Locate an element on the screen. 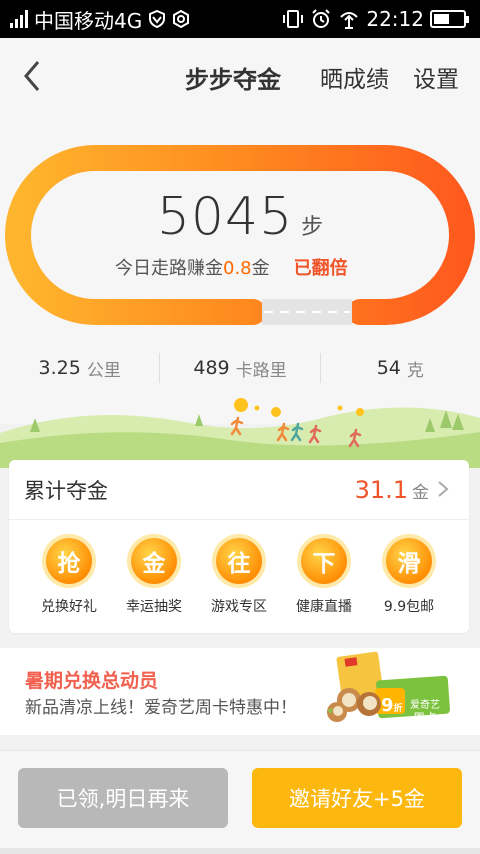  card-type: 周卡 is located at coordinates (424, 718).